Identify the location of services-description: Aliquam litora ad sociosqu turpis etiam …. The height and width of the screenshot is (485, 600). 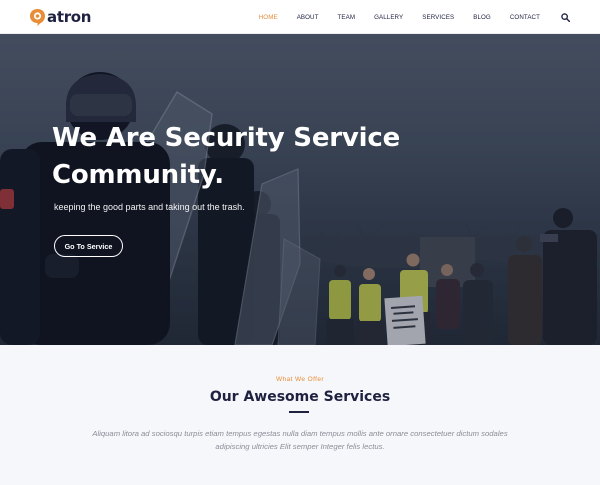
(300, 440).